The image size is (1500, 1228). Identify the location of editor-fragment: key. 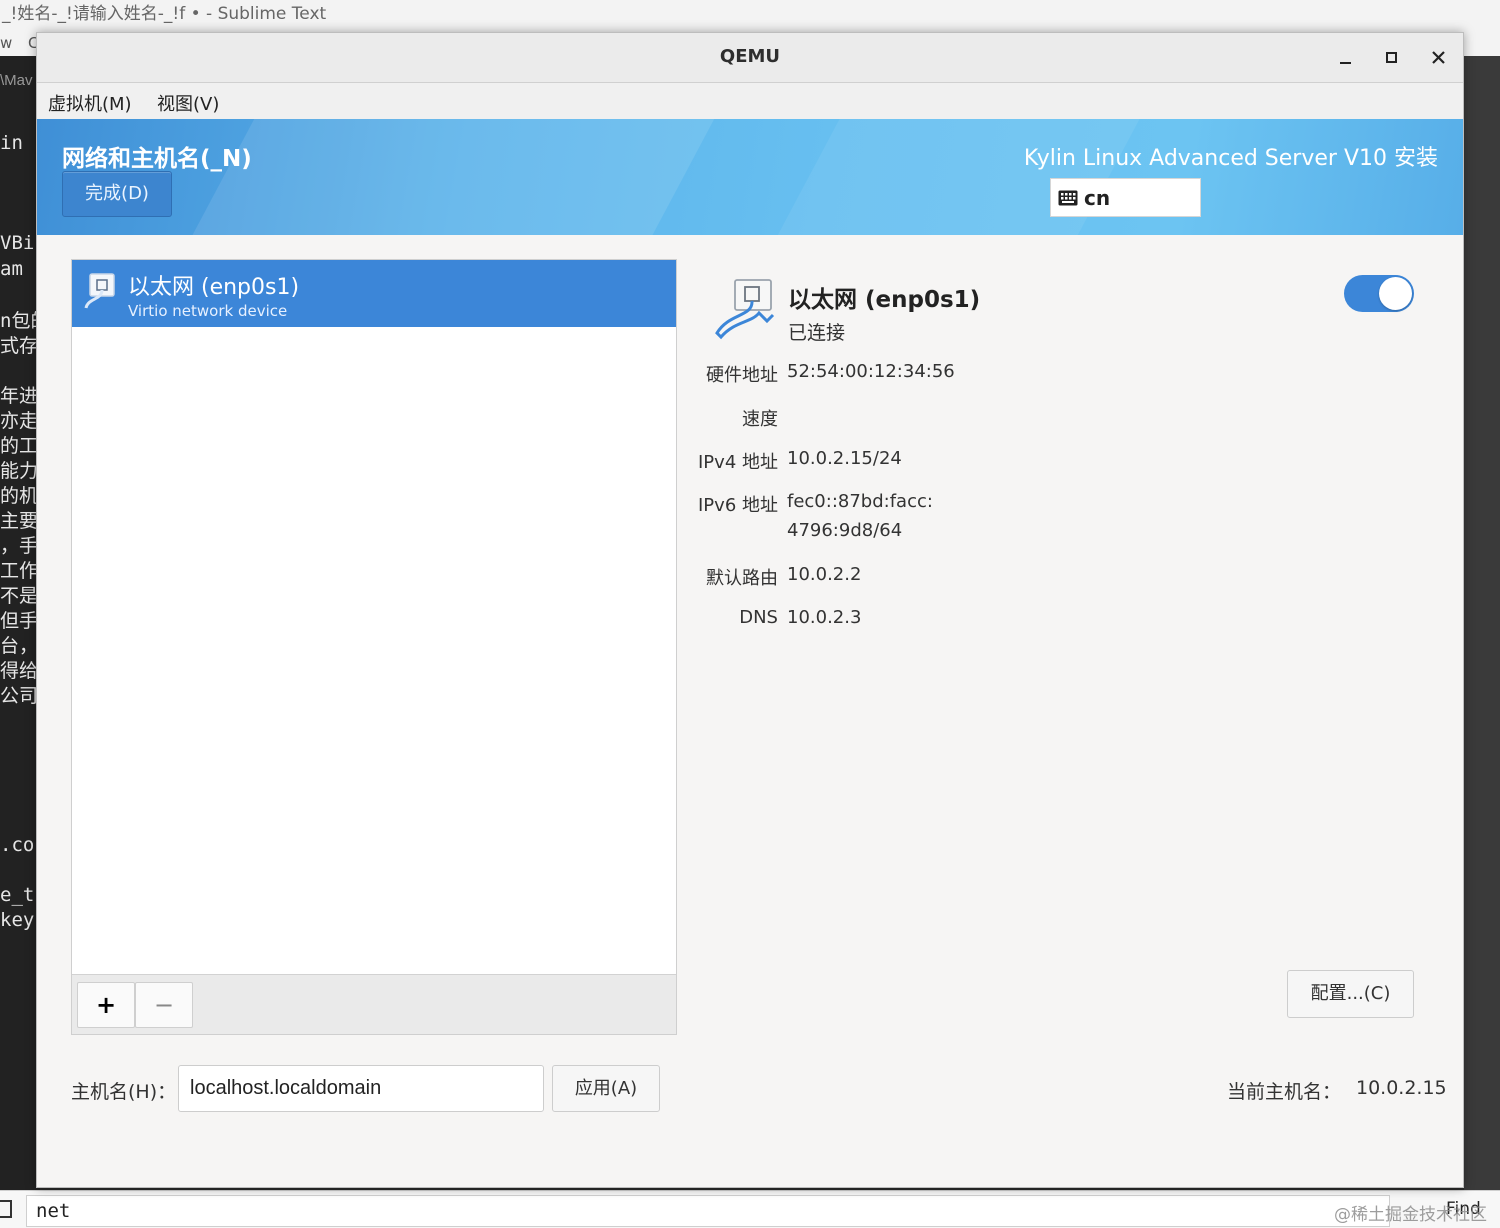
(17, 920).